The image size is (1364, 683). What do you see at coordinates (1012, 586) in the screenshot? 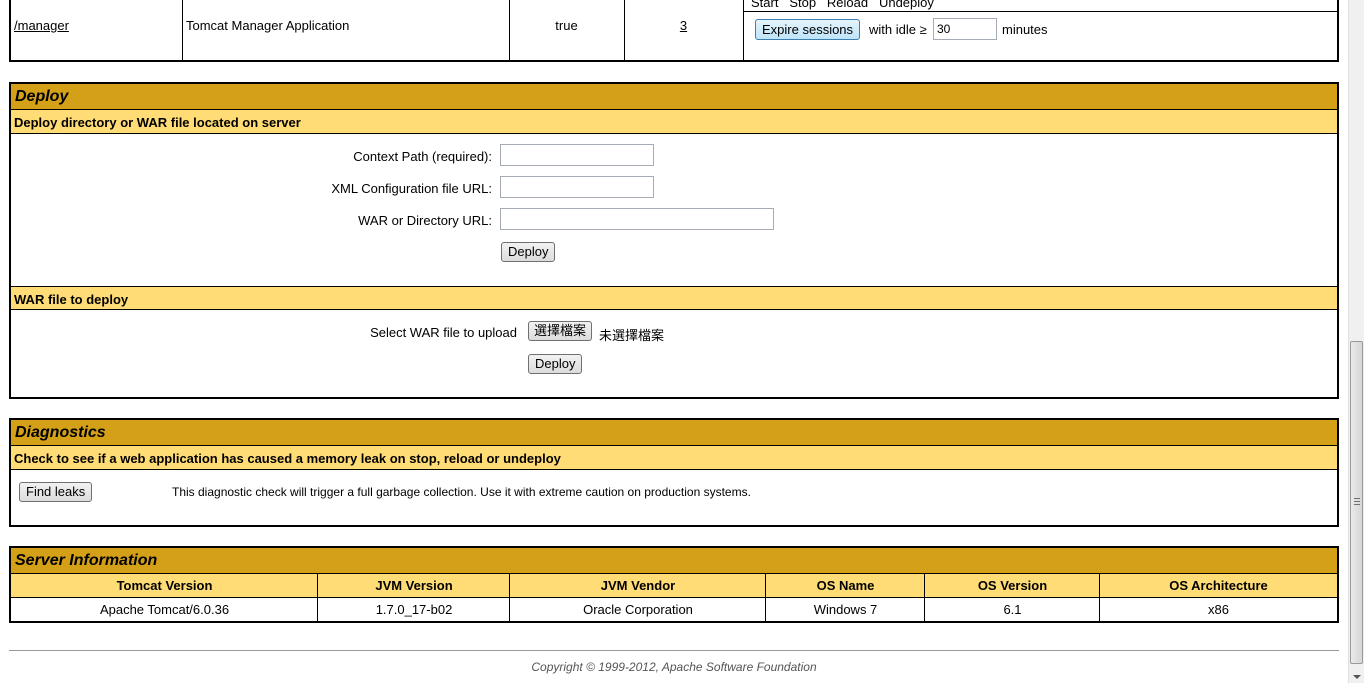
I see `table-header: OS Version` at bounding box center [1012, 586].